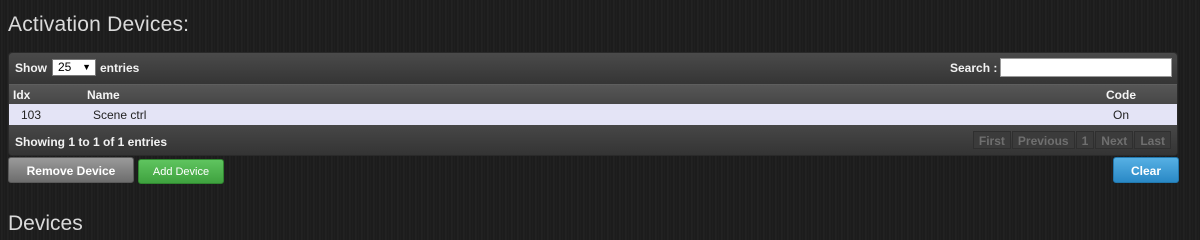 Image resolution: width=1200 pixels, height=240 pixels. Describe the element at coordinates (1146, 170) in the screenshot. I see `clear-button: Clear` at that location.